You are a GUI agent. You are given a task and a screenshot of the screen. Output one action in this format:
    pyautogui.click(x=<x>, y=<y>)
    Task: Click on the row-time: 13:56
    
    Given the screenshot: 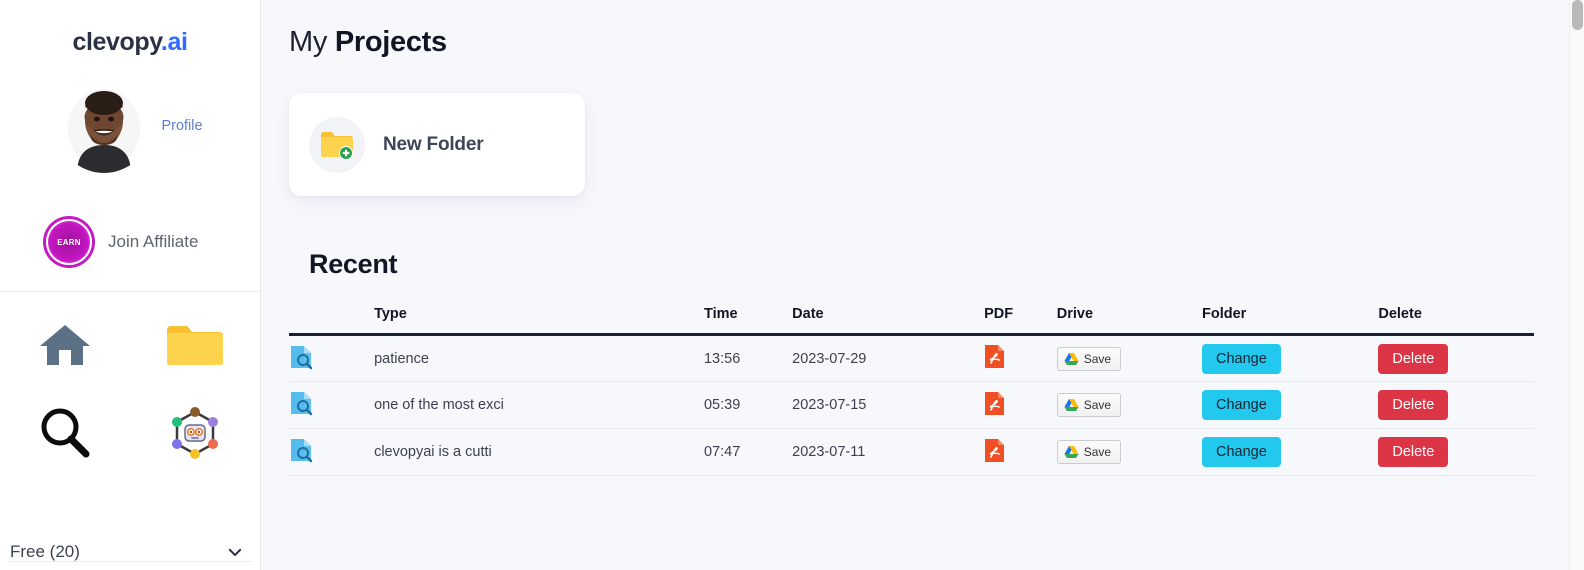 What is the action you would take?
    pyautogui.click(x=722, y=358)
    